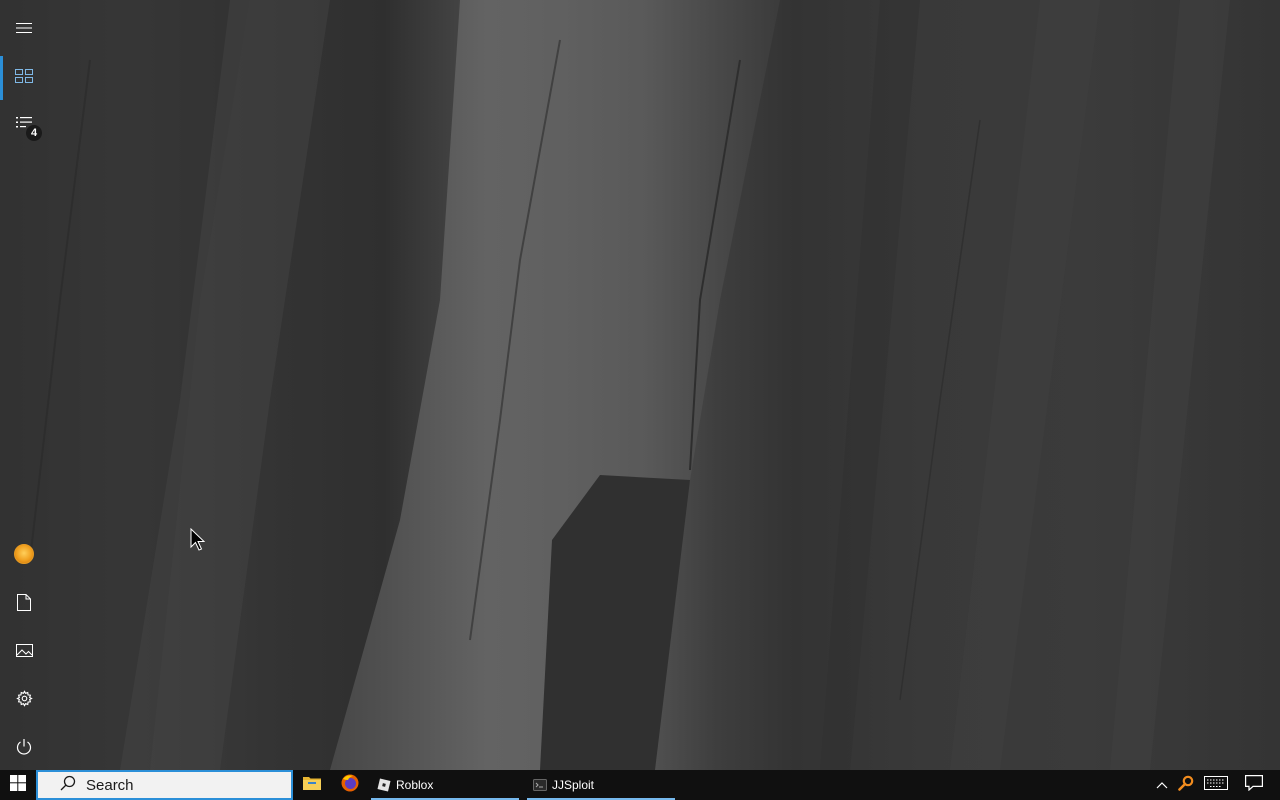 The height and width of the screenshot is (800, 1280). I want to click on search-tool-tray-button, so click(1186, 785).